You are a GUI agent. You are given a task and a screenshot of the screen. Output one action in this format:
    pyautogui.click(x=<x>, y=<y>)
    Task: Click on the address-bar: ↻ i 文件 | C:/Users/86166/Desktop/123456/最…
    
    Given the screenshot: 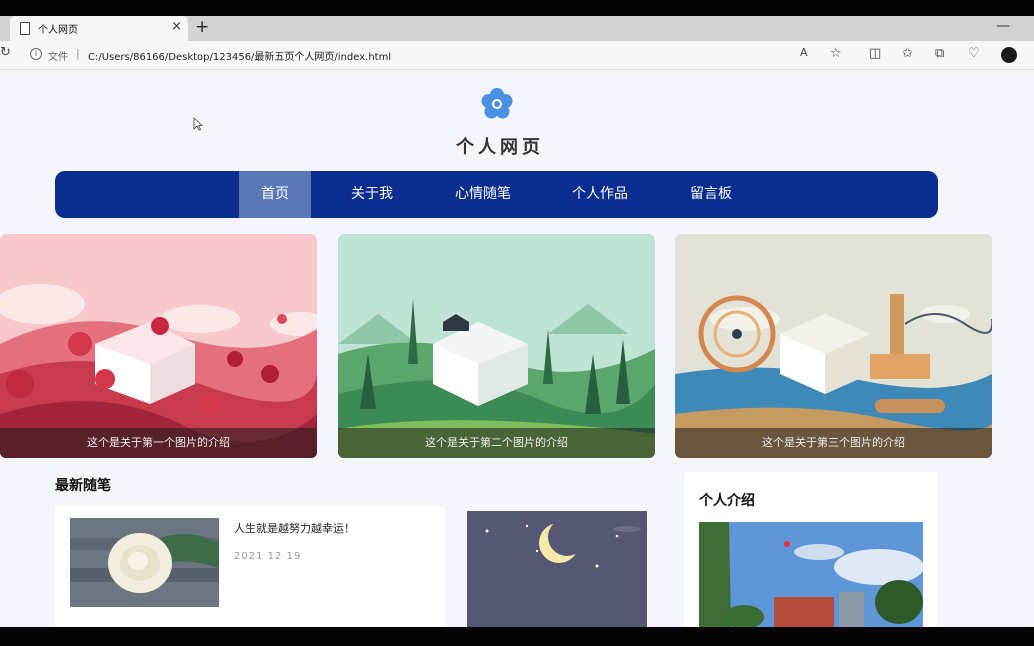 What is the action you would take?
    pyautogui.click(x=517, y=55)
    